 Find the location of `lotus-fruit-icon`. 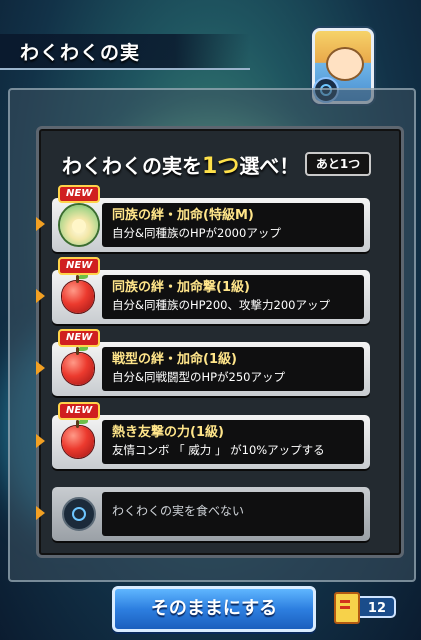

lotus-fruit-icon is located at coordinates (78, 225).